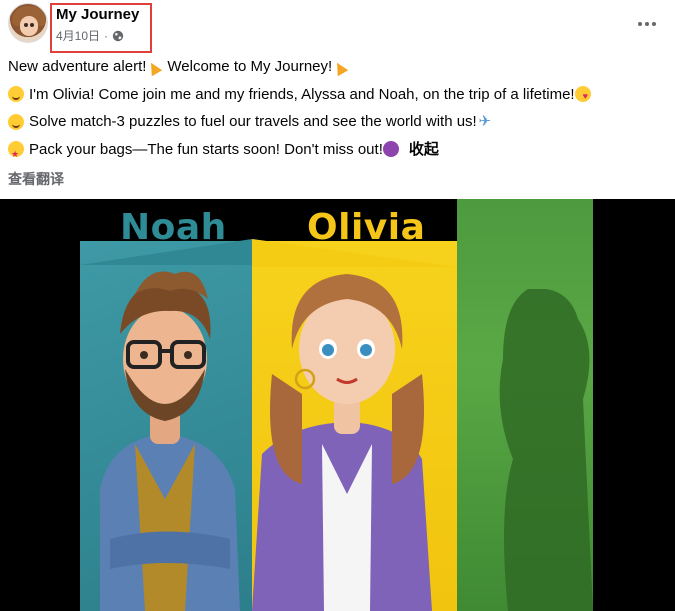 This screenshot has height=611, width=675. I want to click on airplane-icon: ✈, so click(485, 121).